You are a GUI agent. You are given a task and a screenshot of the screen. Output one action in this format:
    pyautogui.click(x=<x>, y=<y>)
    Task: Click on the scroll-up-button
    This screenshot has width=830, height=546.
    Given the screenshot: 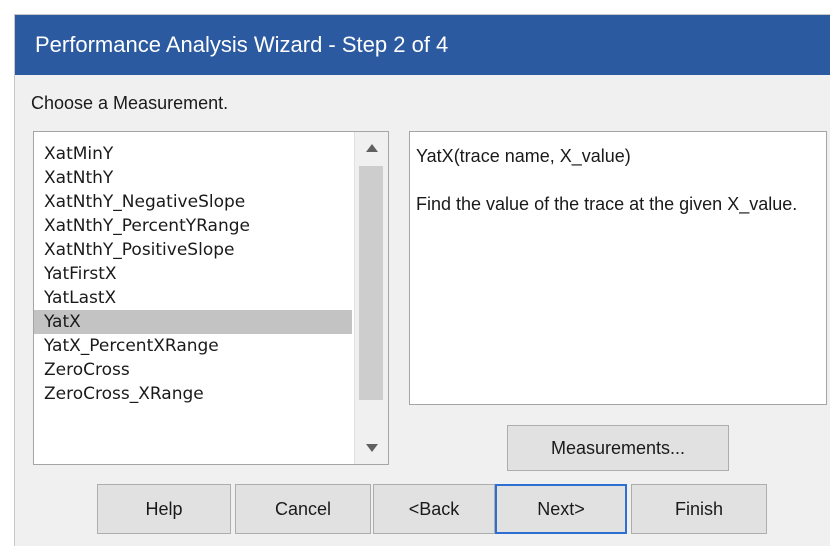 What is the action you would take?
    pyautogui.click(x=371, y=148)
    